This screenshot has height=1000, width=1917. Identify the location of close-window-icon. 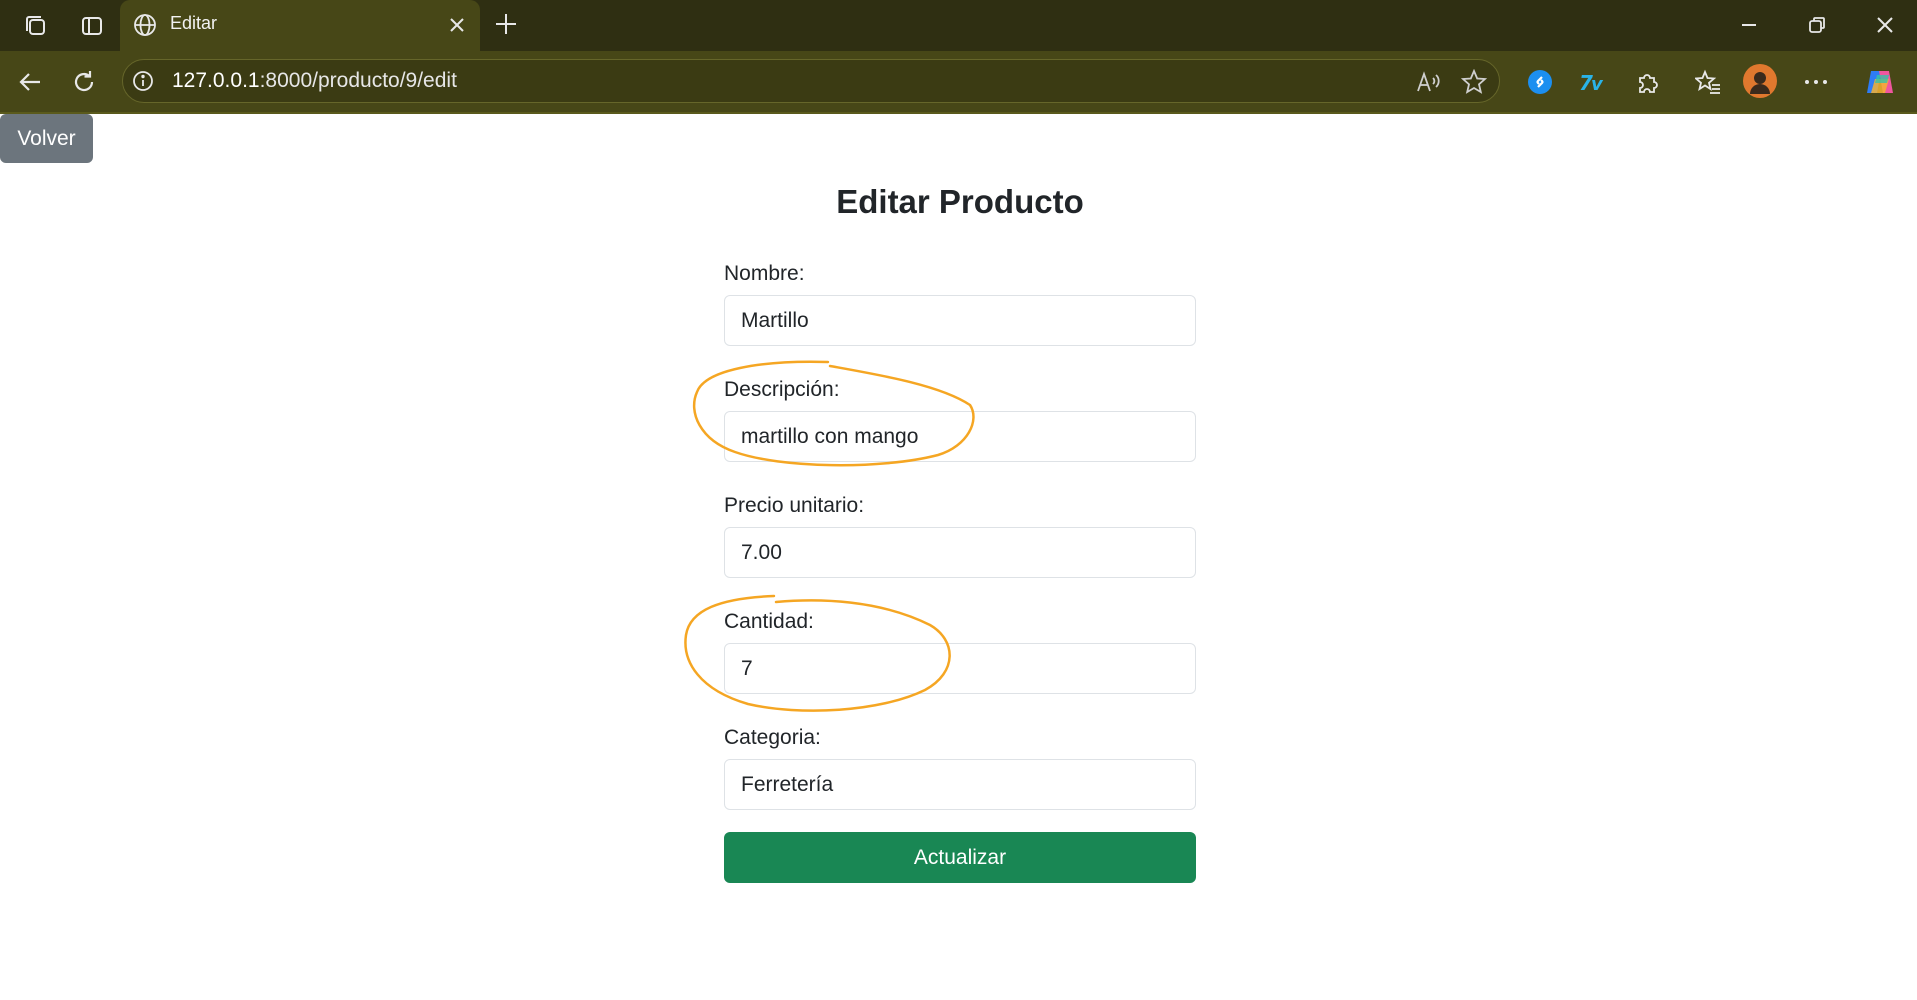
(1885, 25).